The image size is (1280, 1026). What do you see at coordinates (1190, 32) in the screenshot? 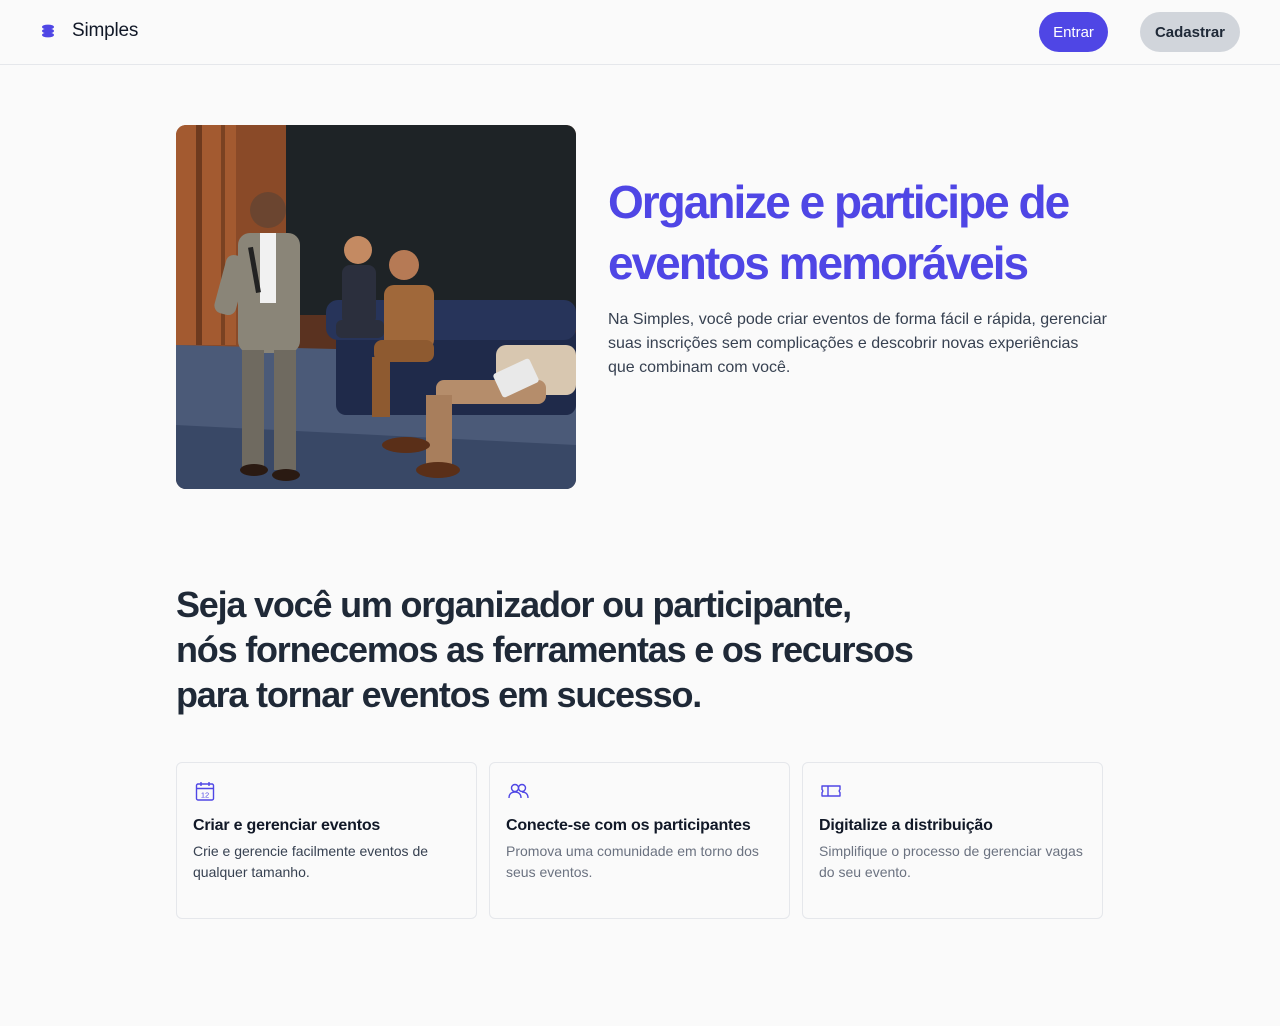
I see `signup-button: Cadastrar` at bounding box center [1190, 32].